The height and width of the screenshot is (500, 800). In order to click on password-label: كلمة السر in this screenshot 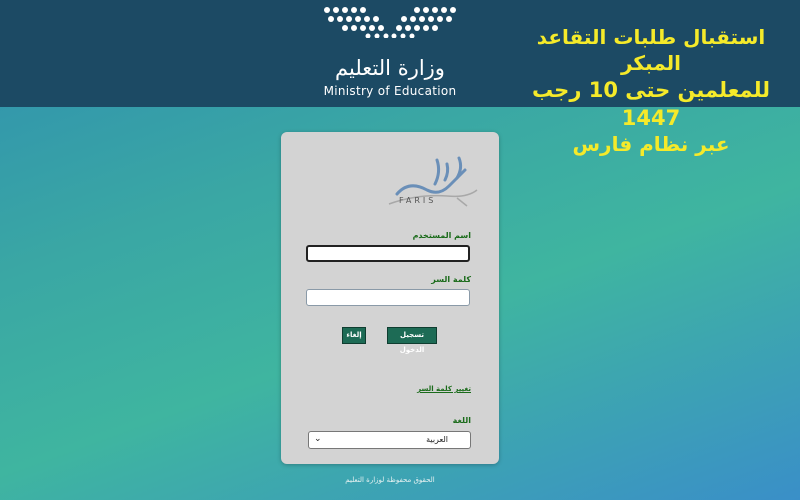, I will do `click(451, 279)`.